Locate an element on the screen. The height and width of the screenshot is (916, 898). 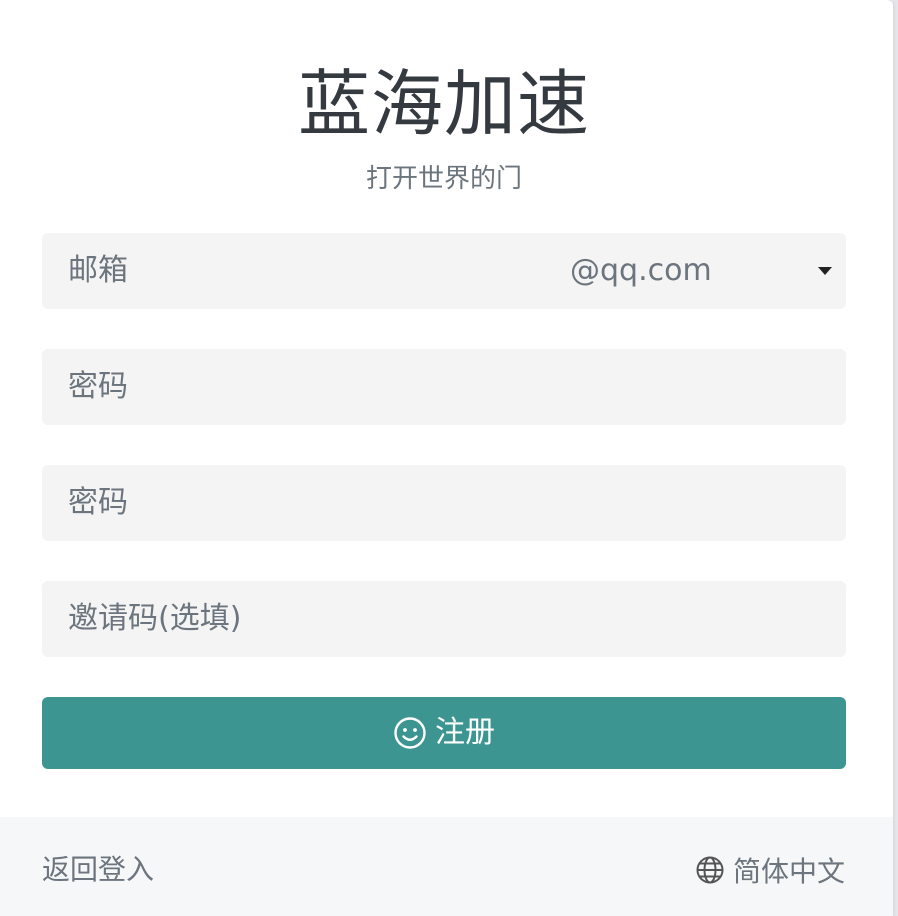
language-label: 简体中文 is located at coordinates (788, 871).